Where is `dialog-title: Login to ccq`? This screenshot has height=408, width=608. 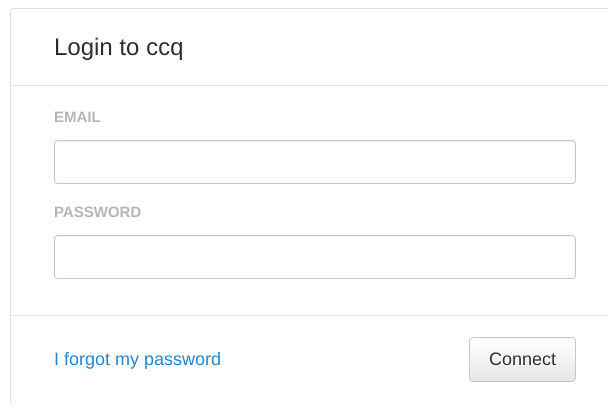
dialog-title: Login to ccq is located at coordinates (119, 48).